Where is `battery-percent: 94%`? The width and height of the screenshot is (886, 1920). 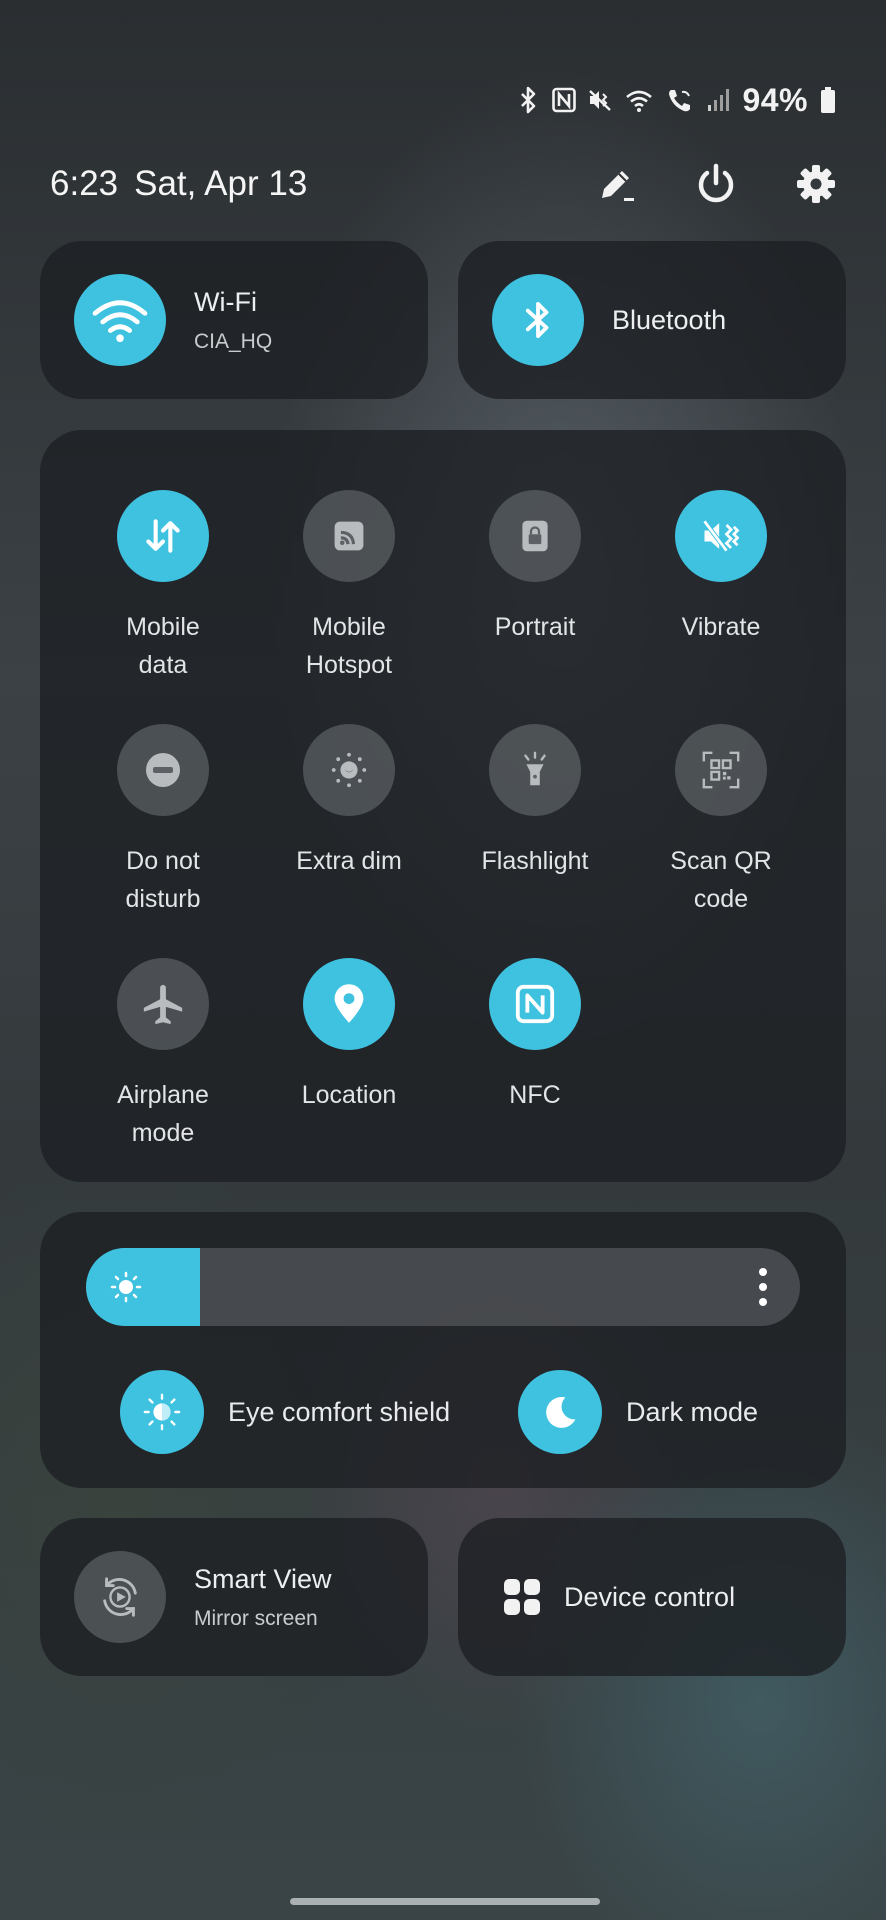 battery-percent: 94% is located at coordinates (775, 99).